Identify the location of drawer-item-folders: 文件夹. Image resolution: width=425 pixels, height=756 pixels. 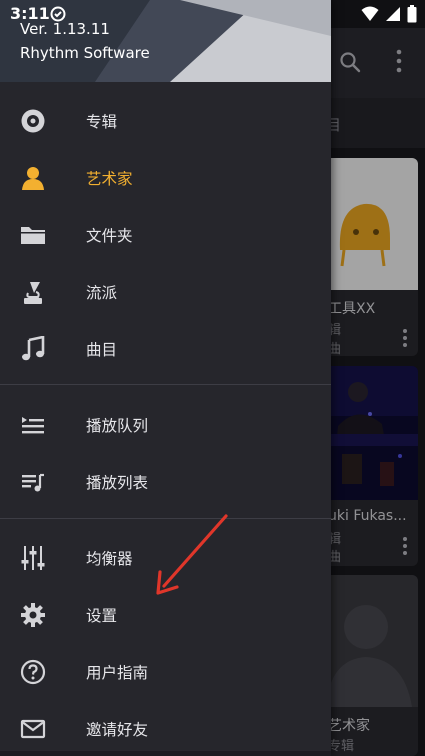
(165, 234).